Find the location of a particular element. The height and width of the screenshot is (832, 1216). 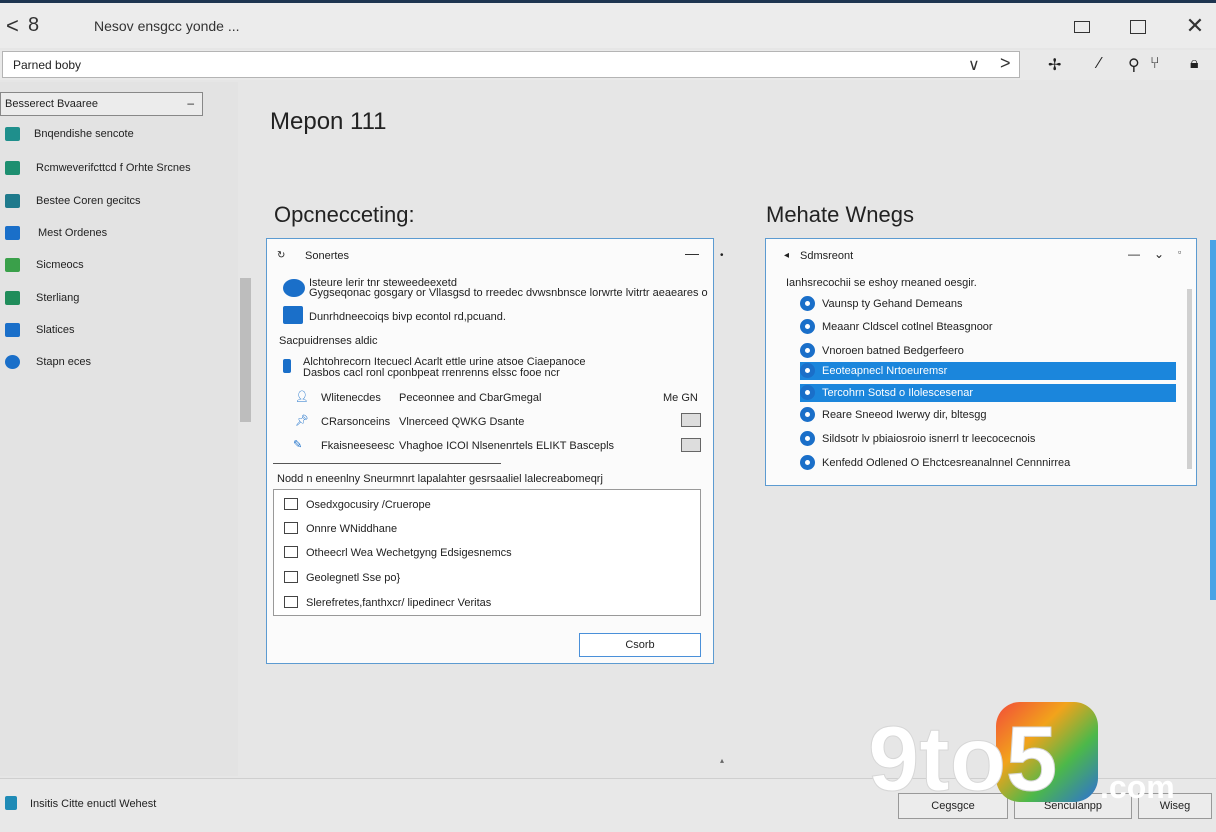

option-label: Fkaisneeseesc is located at coordinates (358, 446).